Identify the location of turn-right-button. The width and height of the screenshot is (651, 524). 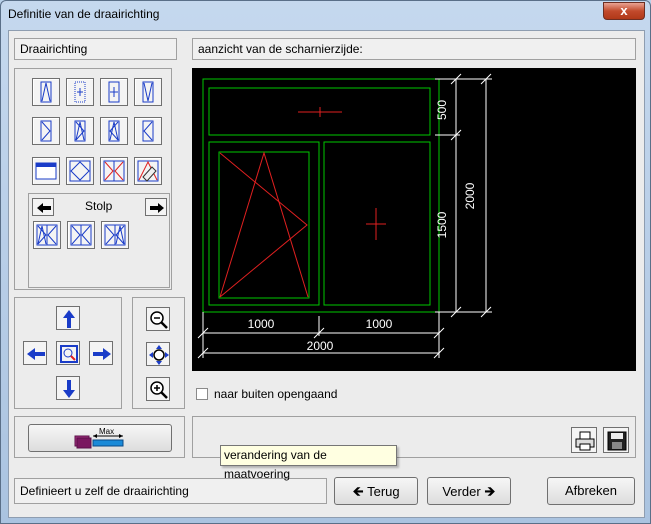
(46, 131).